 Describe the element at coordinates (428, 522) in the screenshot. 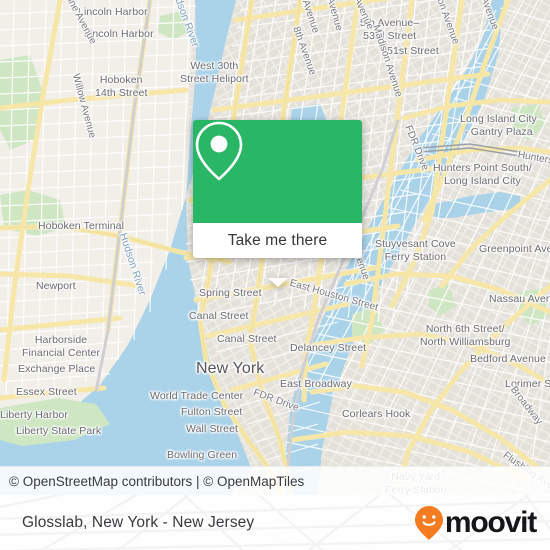

I see `moovit-pin-icon` at that location.